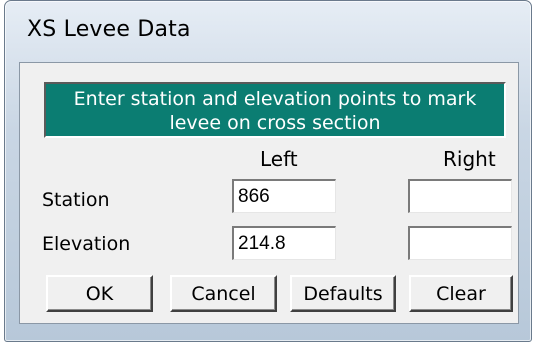 The height and width of the screenshot is (346, 538). I want to click on clear-button: Clear, so click(461, 293).